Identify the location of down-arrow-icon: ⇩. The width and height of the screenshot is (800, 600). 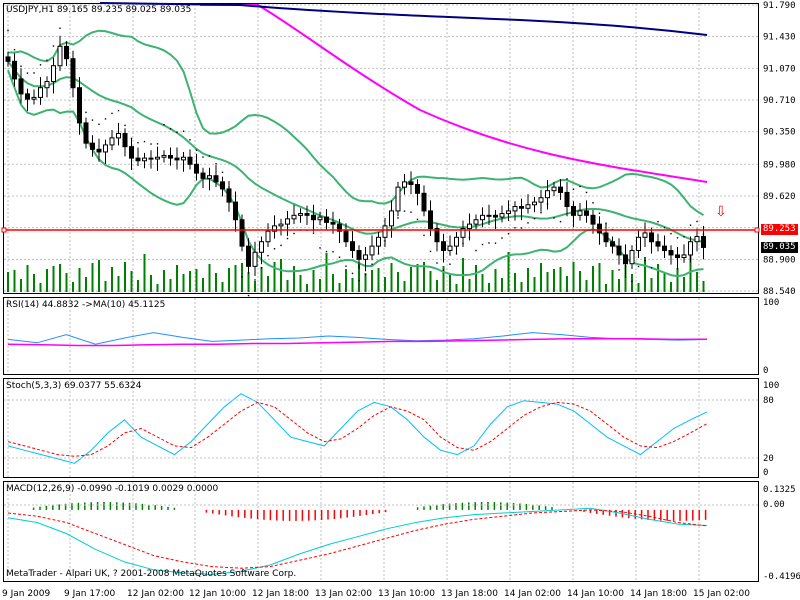
(721, 212).